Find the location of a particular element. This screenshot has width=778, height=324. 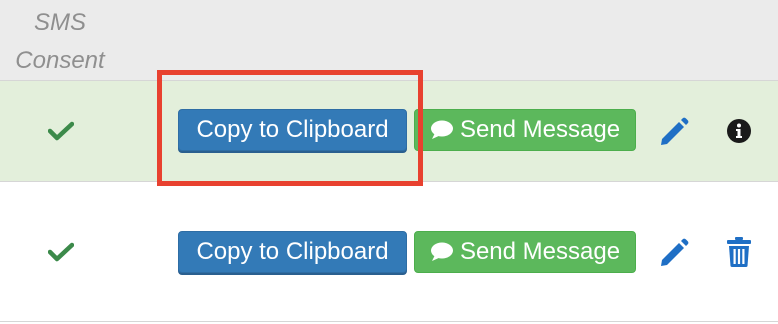

copy-to-clipboard-button: Copy to Clipboard is located at coordinates (292, 252).